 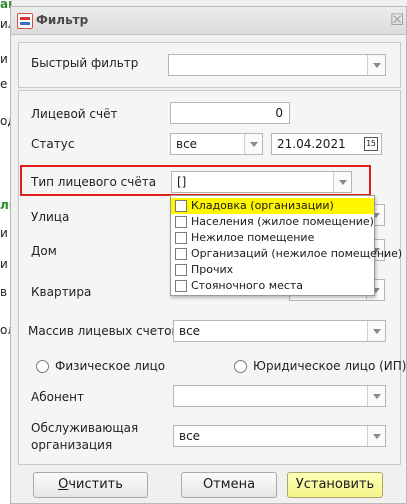 What do you see at coordinates (190, 331) in the screenshot?
I see `accounts-array-value: все` at bounding box center [190, 331].